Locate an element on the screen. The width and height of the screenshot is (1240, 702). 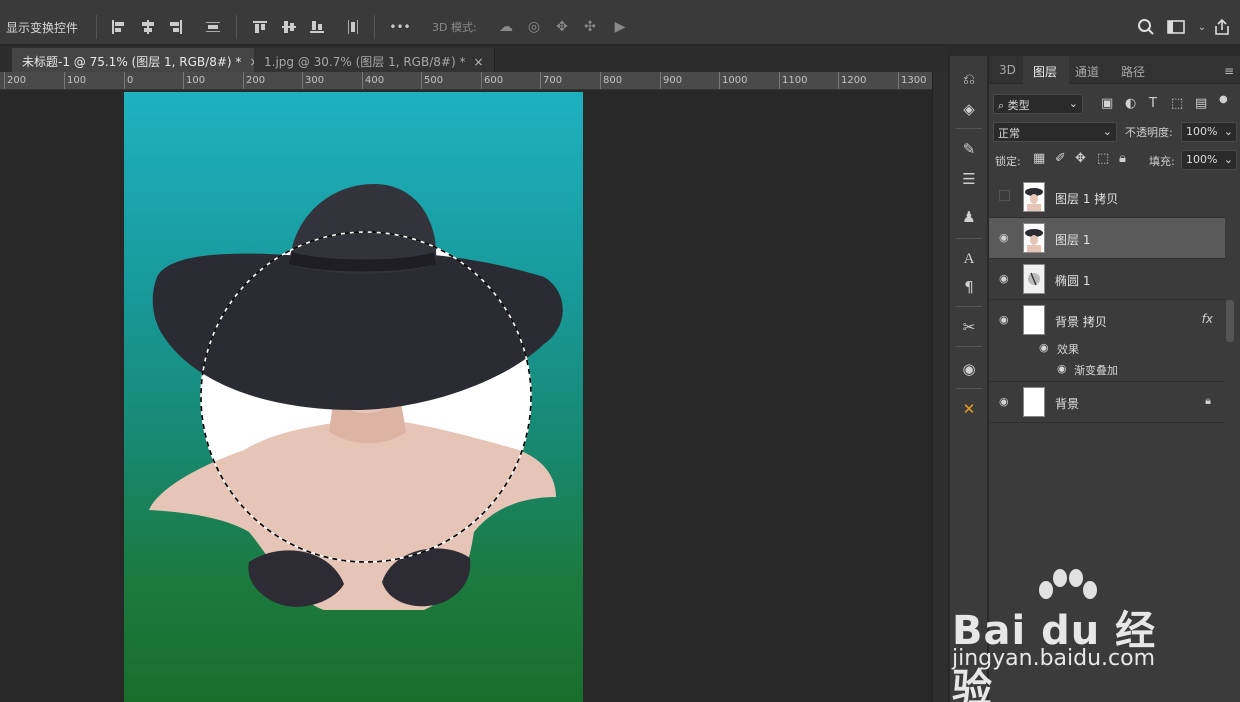
3d-materials-icon: ◈ is located at coordinates (969, 109).